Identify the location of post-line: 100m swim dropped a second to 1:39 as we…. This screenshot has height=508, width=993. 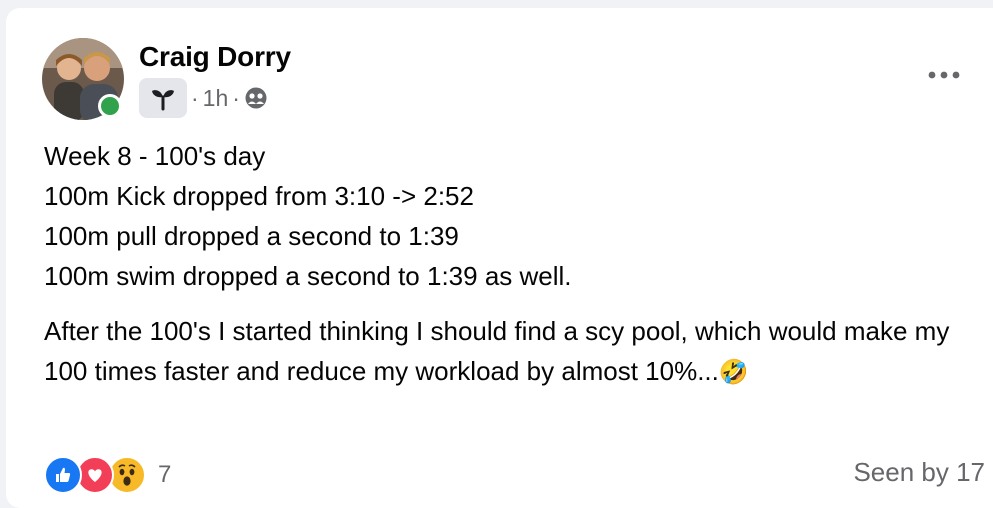
(308, 276).